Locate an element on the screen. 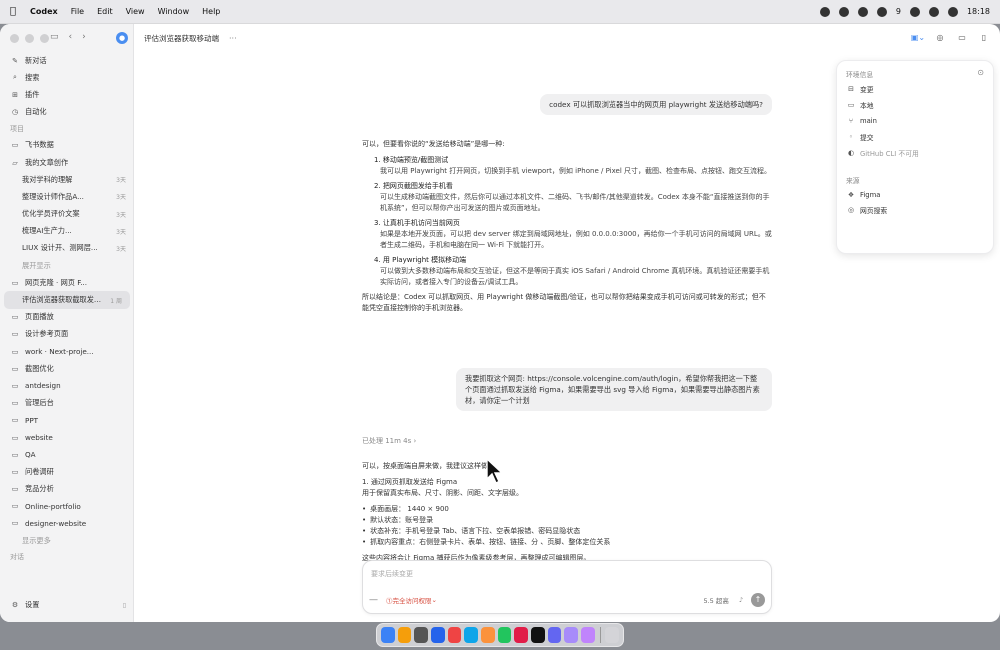  composer: 要求后续变更 — ⓵ 完全访问权限 ⌄ 5.5 超高 ♪ ↑ is located at coordinates (567, 587).